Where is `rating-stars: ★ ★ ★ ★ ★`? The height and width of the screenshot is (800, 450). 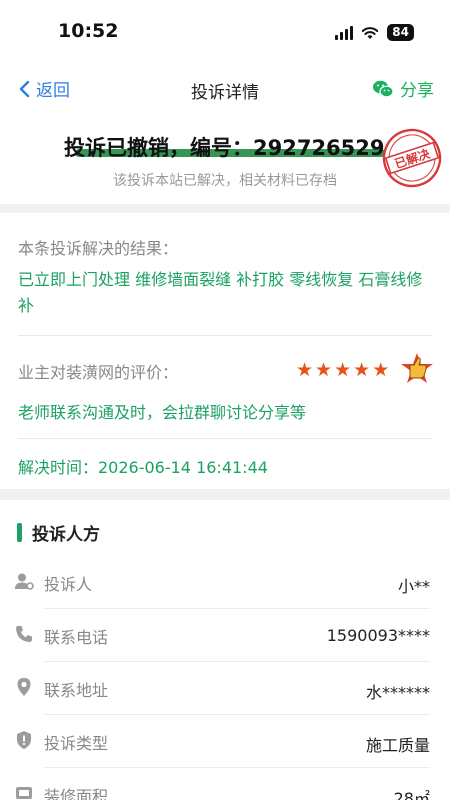
rating-stars: ★ ★ ★ ★ ★ is located at coordinates (342, 370).